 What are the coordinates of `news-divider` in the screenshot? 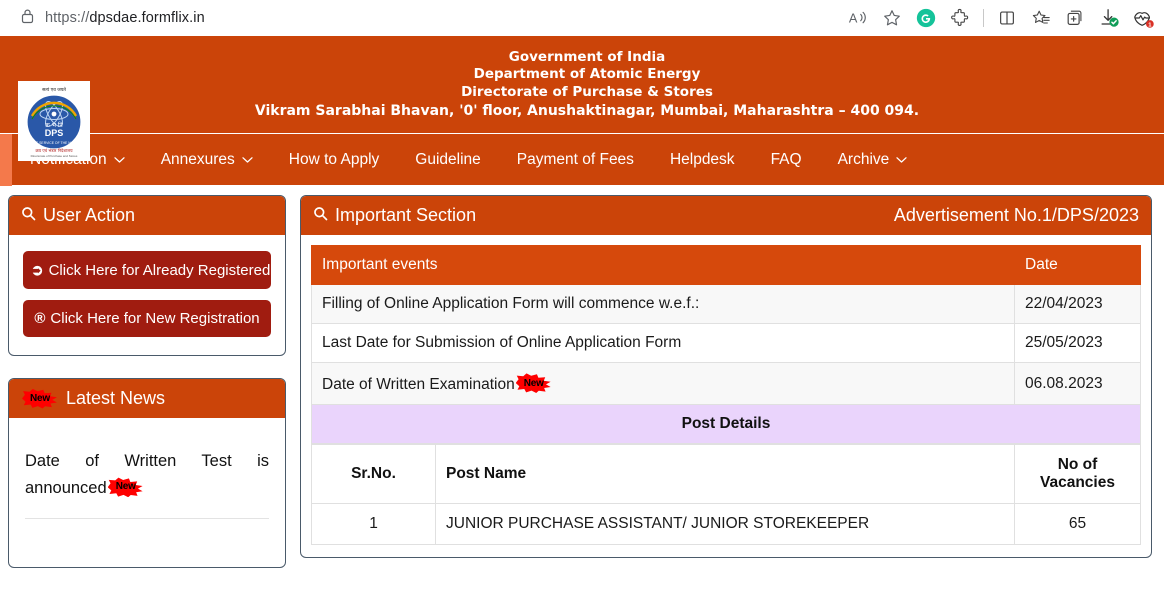 It's located at (147, 519).